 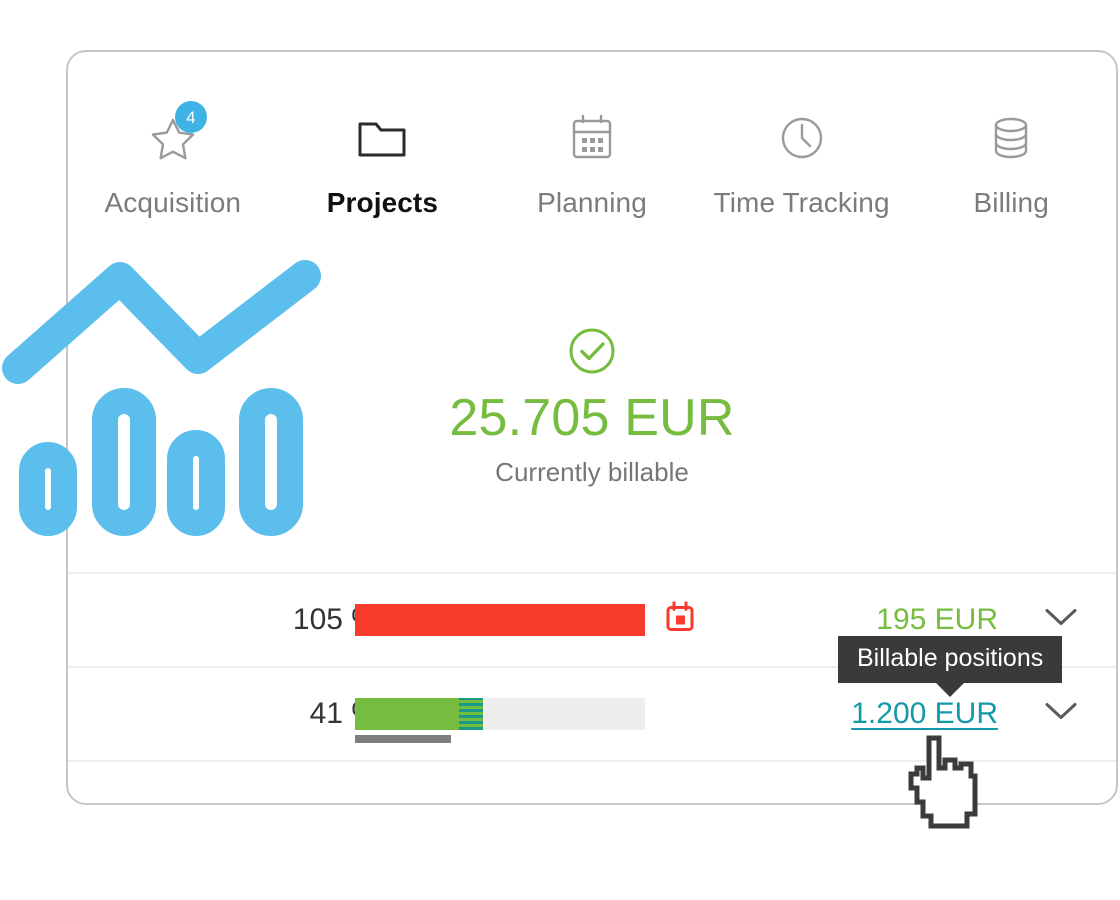 I want to click on nav-item-planning: Planning, so click(x=592, y=163).